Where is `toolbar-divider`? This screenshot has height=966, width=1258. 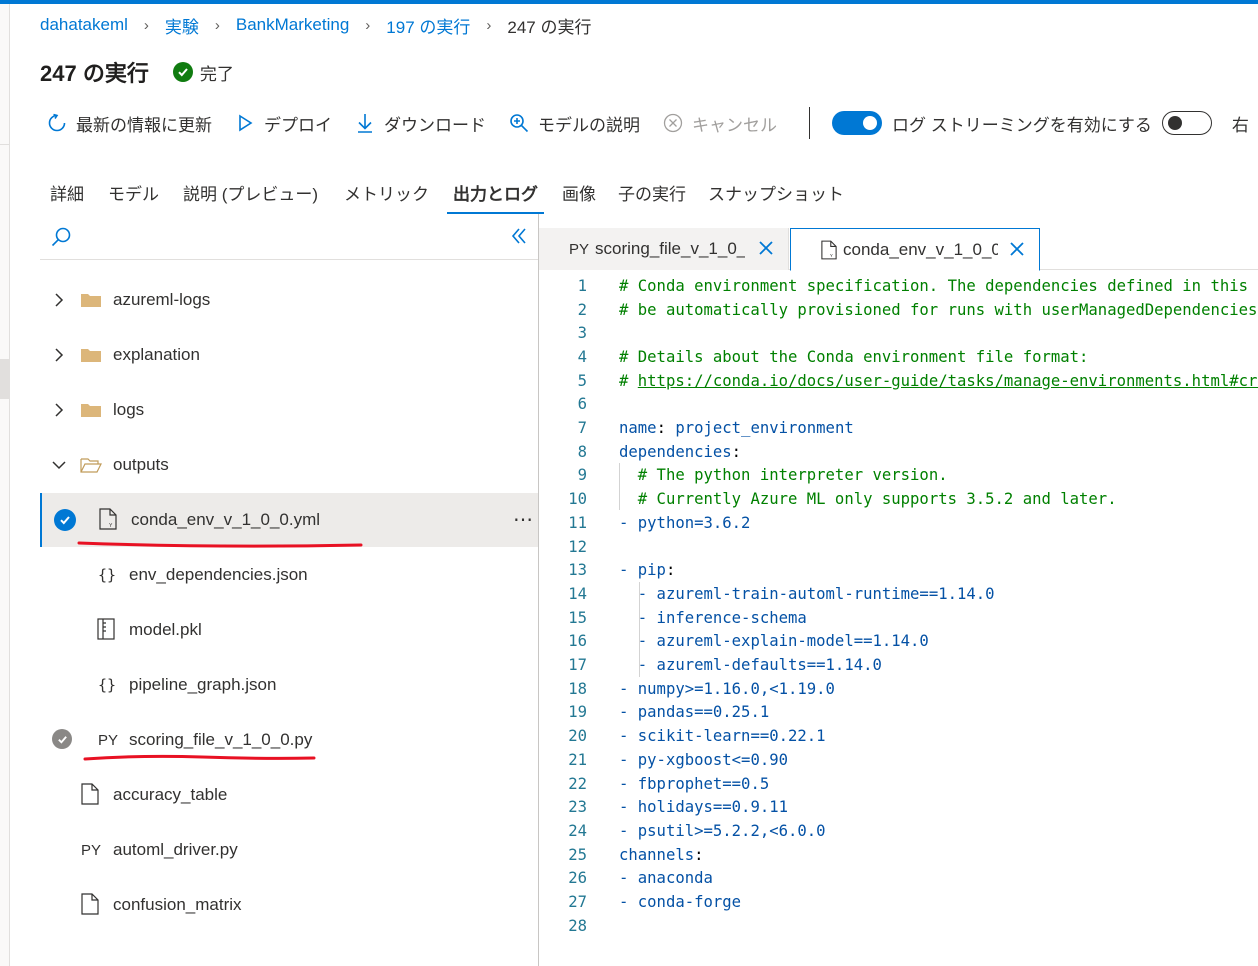 toolbar-divider is located at coordinates (809, 123).